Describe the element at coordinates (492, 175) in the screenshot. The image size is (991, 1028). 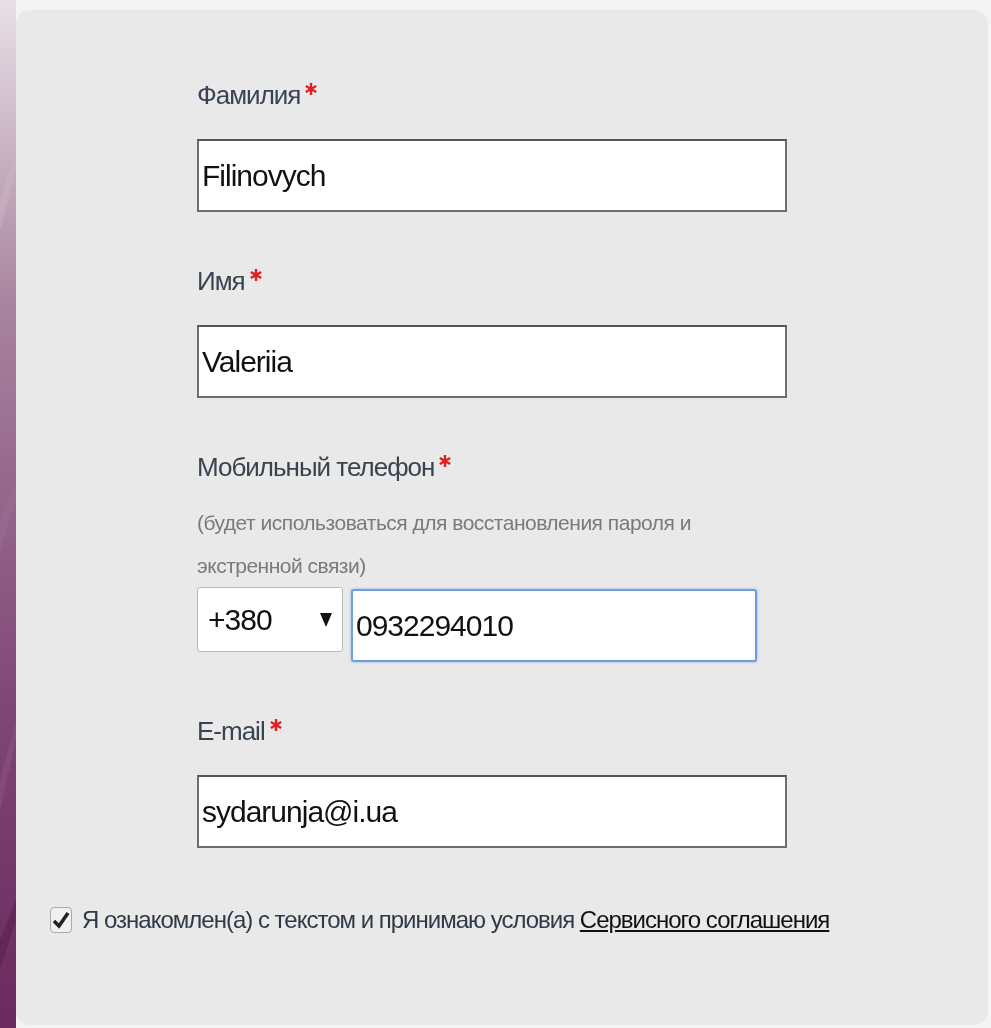
I see `input-field: Filinovych` at that location.